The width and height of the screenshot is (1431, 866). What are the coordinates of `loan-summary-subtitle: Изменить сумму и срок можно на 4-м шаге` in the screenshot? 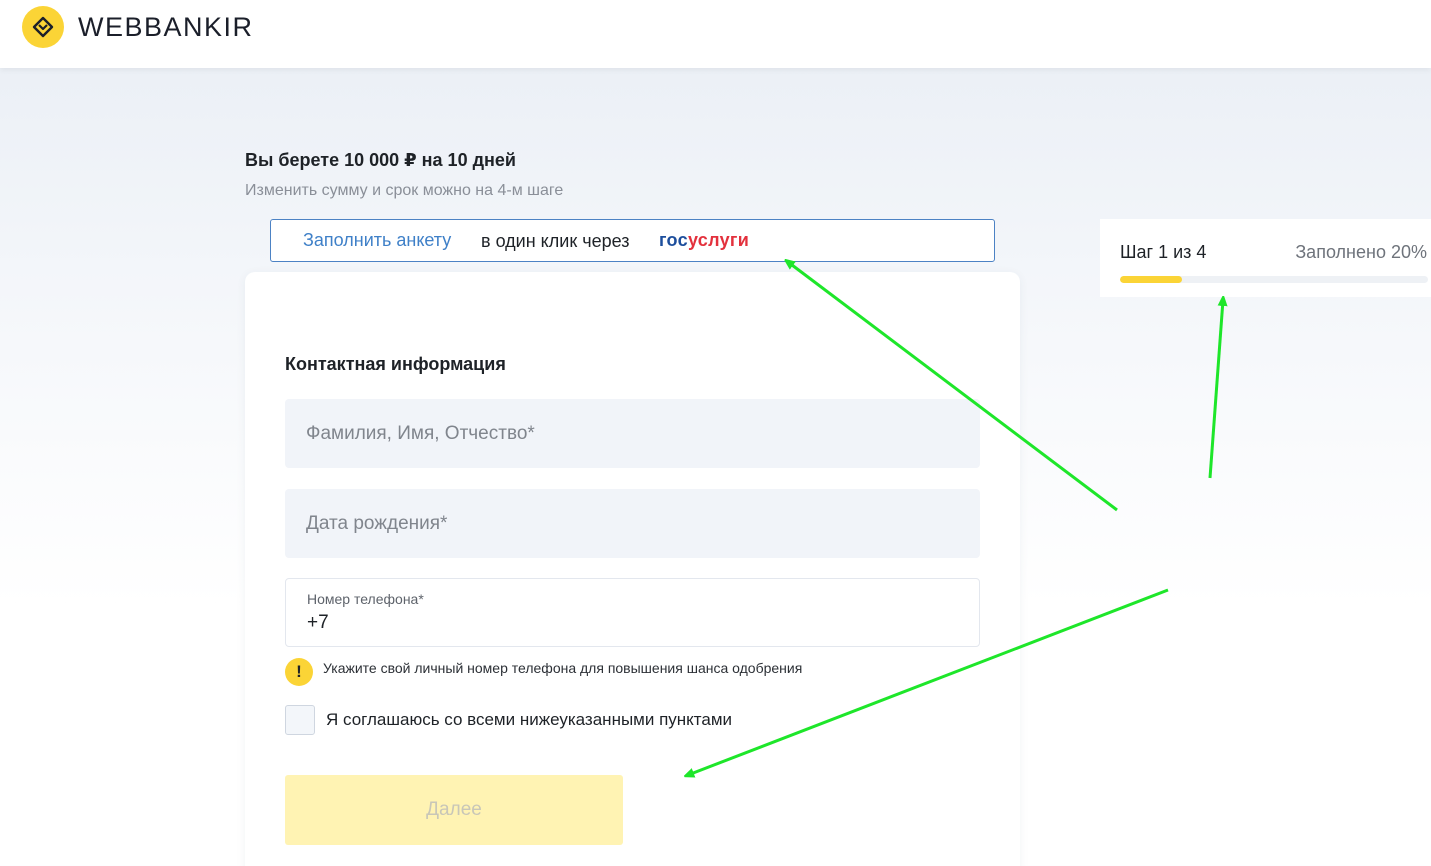 It's located at (404, 190).